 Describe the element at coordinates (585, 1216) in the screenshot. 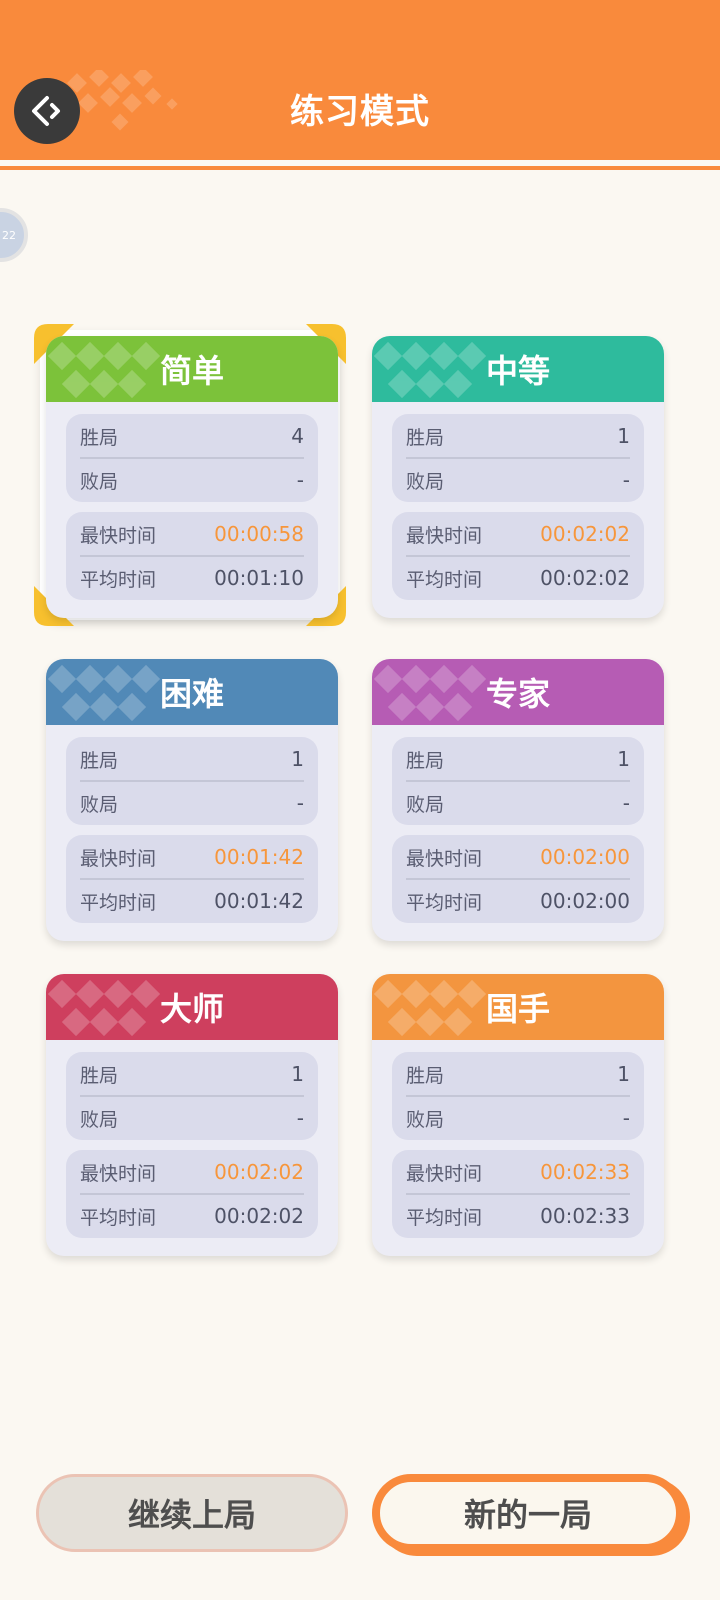

I see `average-value: 00:02:33` at that location.